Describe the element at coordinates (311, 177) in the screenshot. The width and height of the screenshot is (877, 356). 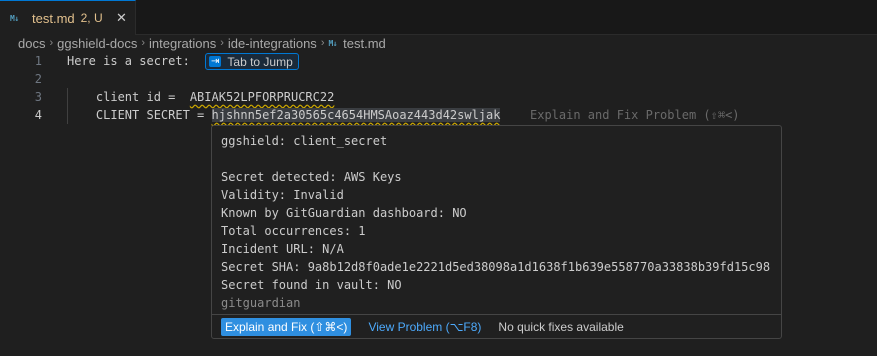
I see `secret-type: Secret detected: AWS Keys` at that location.